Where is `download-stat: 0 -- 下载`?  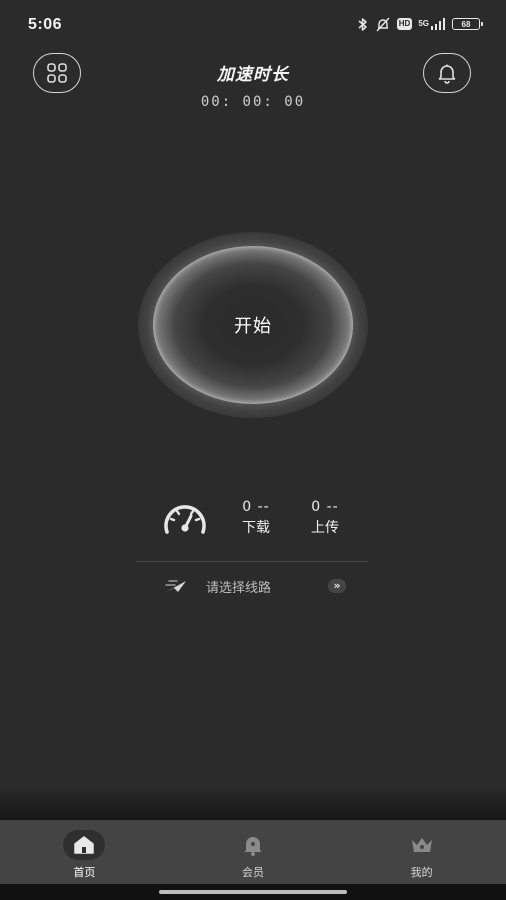
download-stat: 0 -- 下载 is located at coordinates (256, 518).